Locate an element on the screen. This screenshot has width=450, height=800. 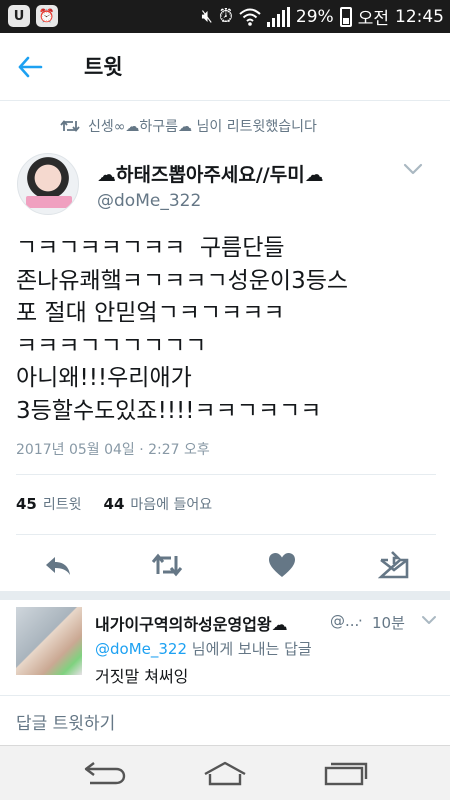
retweet-count: 45 is located at coordinates (26, 504).